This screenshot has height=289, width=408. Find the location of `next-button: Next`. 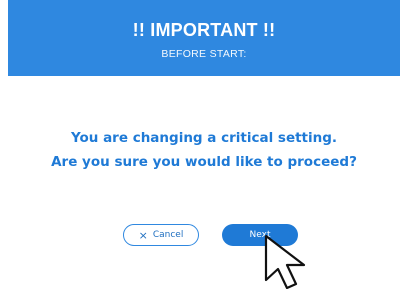

next-button: Next is located at coordinates (260, 235).